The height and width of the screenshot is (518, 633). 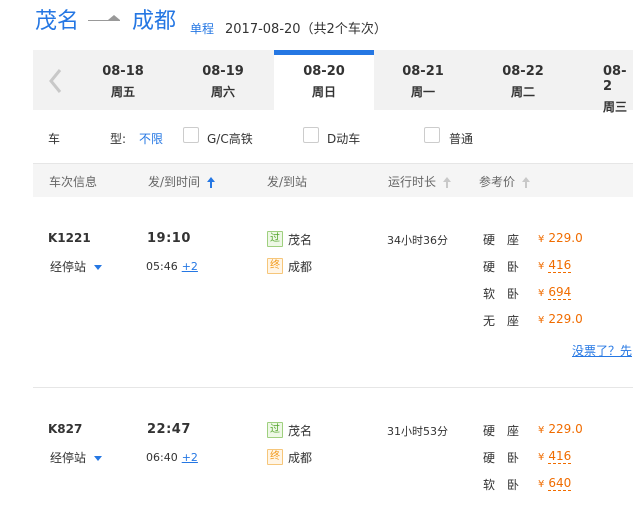 I want to click on col-duration: 运行时长, so click(x=419, y=181).